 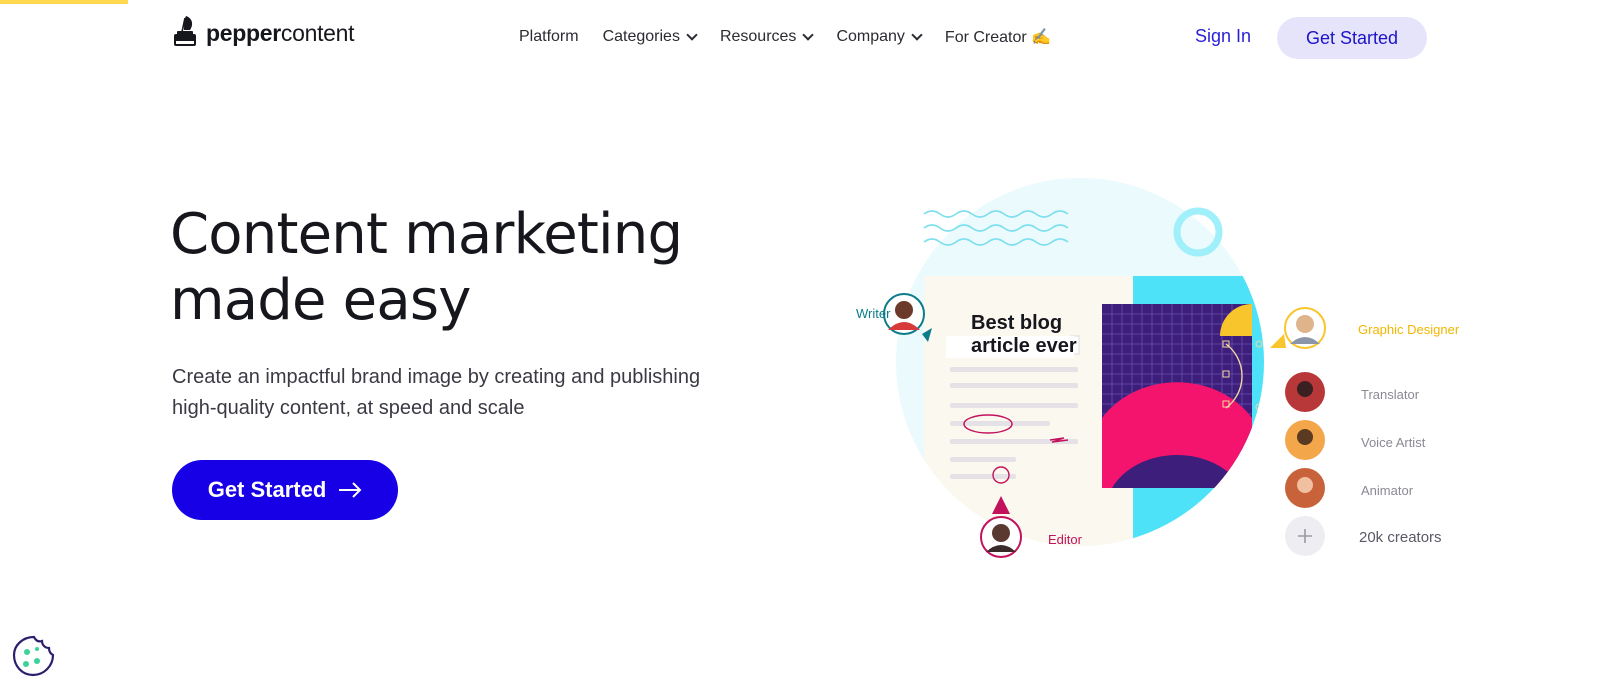 What do you see at coordinates (1024, 334) in the screenshot?
I see `blog-title-card: Best blog article ever` at bounding box center [1024, 334].